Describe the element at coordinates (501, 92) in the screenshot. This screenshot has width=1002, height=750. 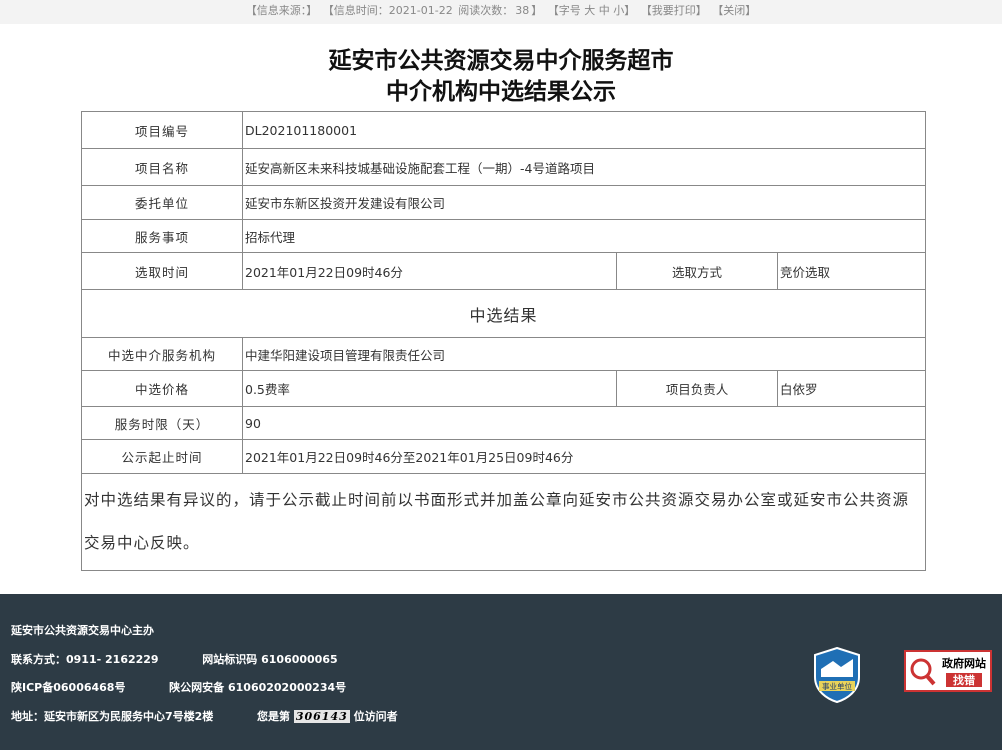
I see `title-line-2: 中介机构中选结果公示` at that location.